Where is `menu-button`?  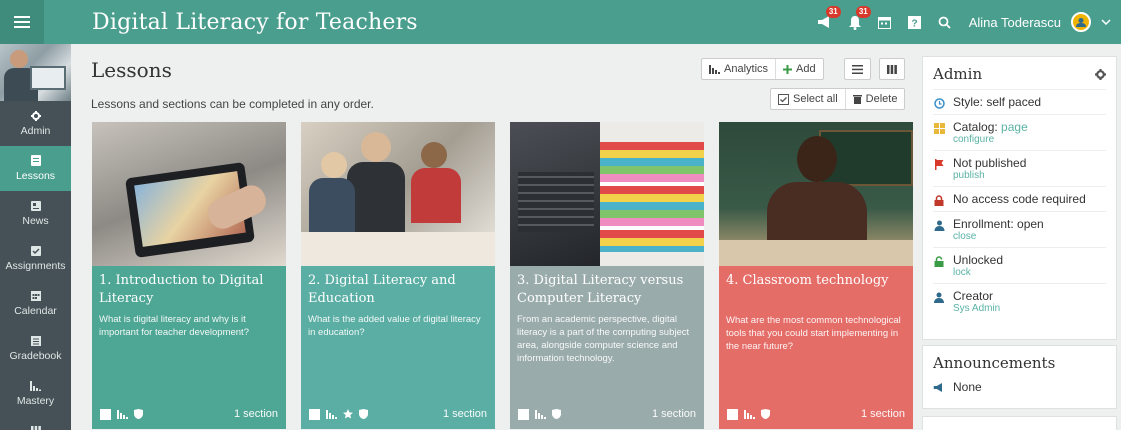 menu-button is located at coordinates (22, 22).